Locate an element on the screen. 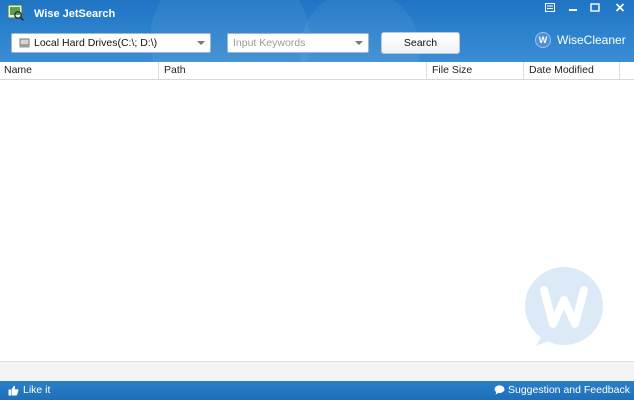 Image resolution: width=634 pixels, height=400 pixels. wisecleaner-logo-icon: W is located at coordinates (543, 40).